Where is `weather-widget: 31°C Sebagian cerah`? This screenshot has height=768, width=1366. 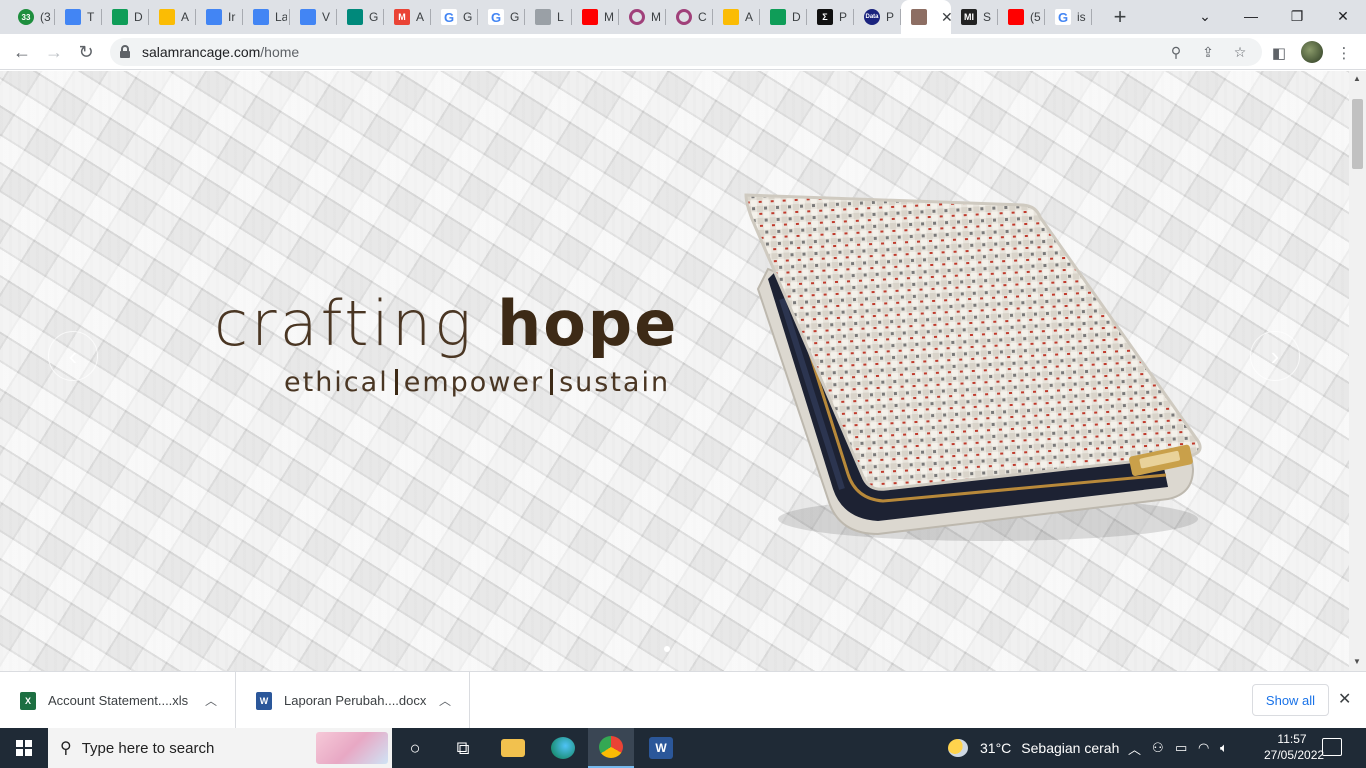 weather-widget: 31°C Sebagian cerah is located at coordinates (1033, 748).